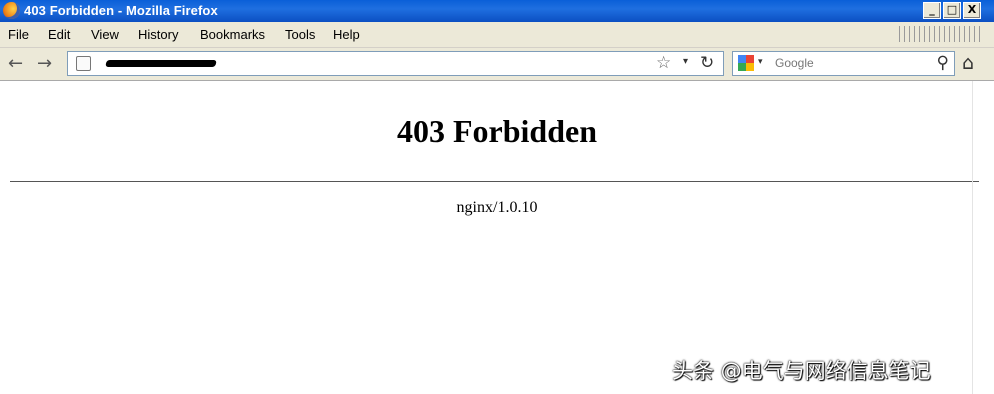 The width and height of the screenshot is (994, 394). What do you see at coordinates (11, 10) in the screenshot?
I see `firefox-logo-icon` at bounding box center [11, 10].